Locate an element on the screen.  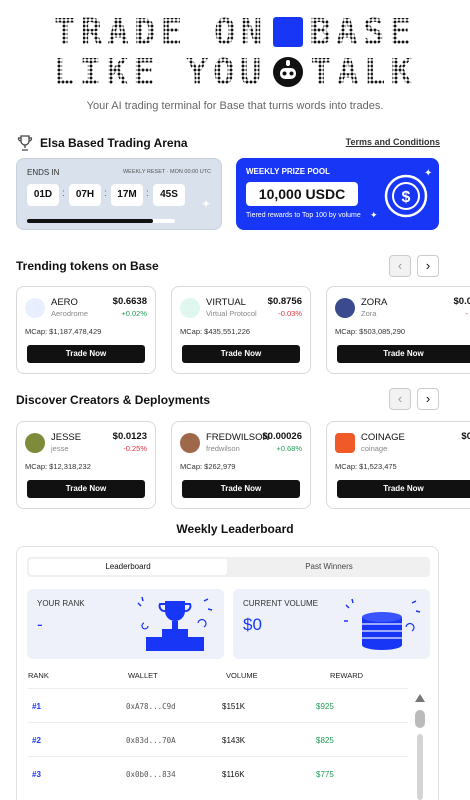
token-change: - is located at coordinates (467, 313).